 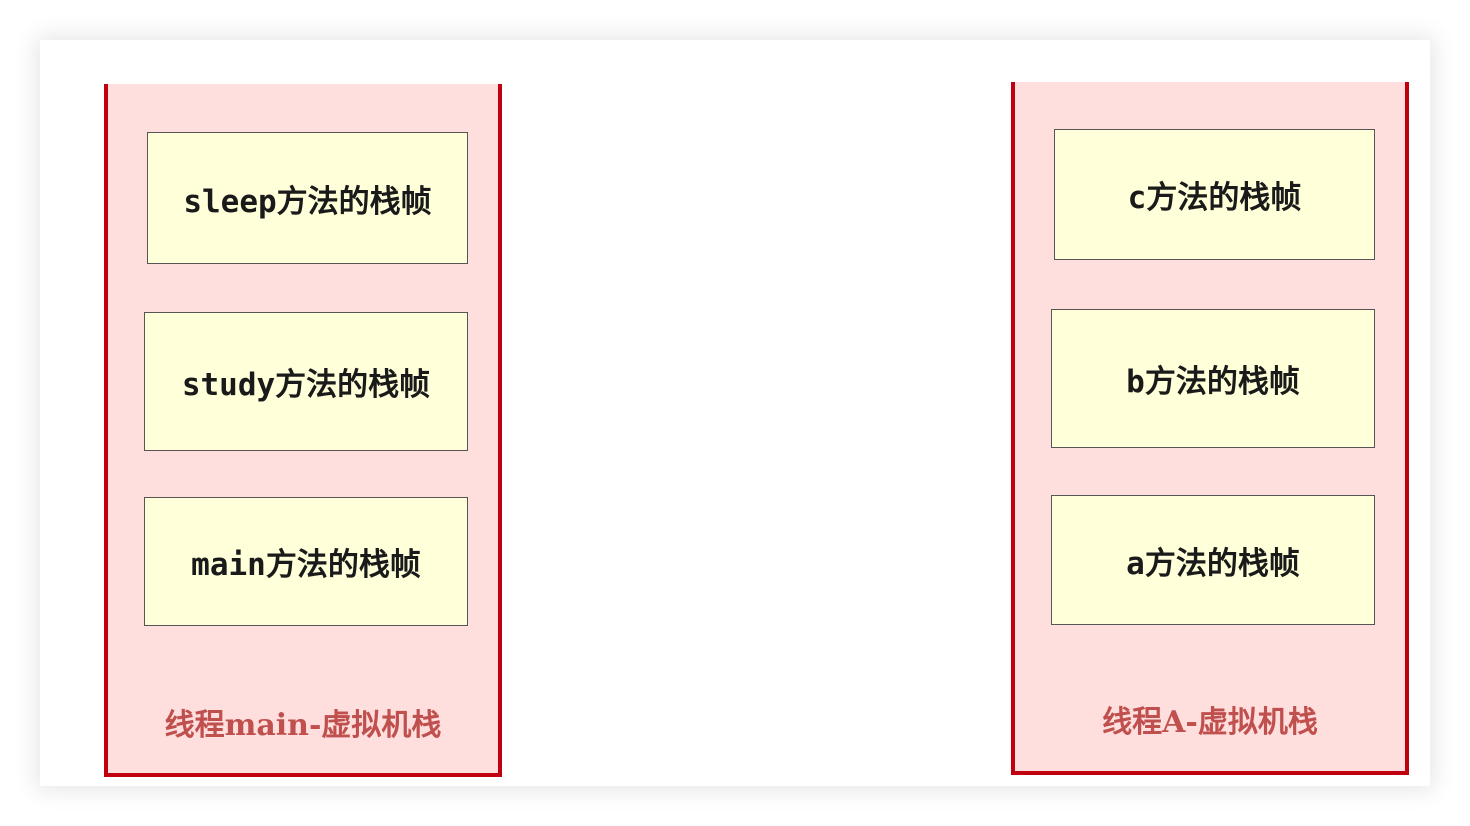 I want to click on stack-frame-study: study方法的栈帧, so click(x=306, y=381).